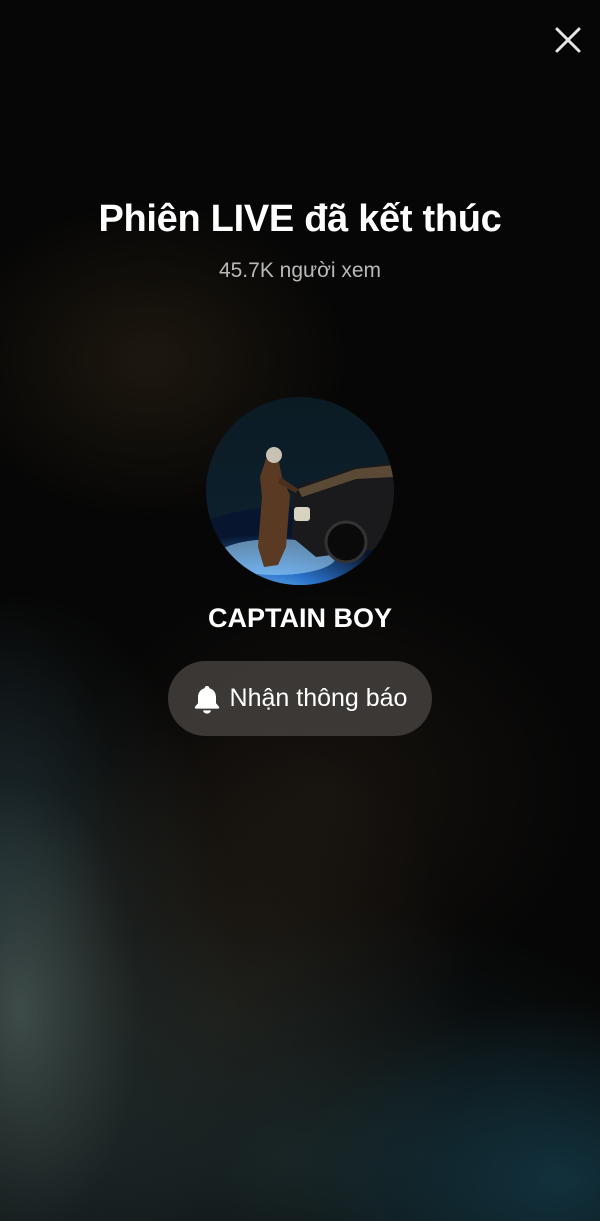 Image resolution: width=600 pixels, height=1221 pixels. I want to click on close-button, so click(568, 40).